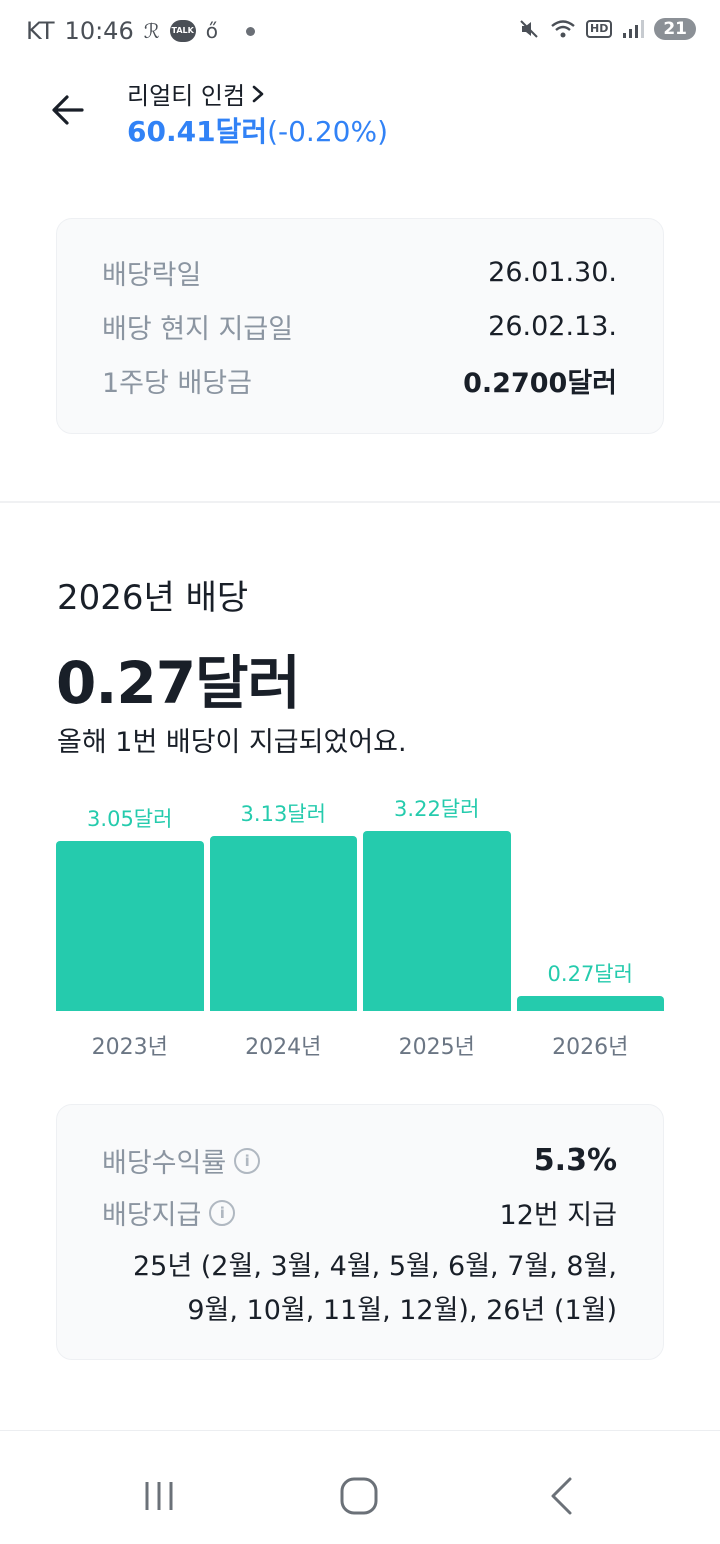 This screenshot has height=1544, width=720. Describe the element at coordinates (558, 1215) in the screenshot. I see `payment-count-value: 12번 지급` at that location.